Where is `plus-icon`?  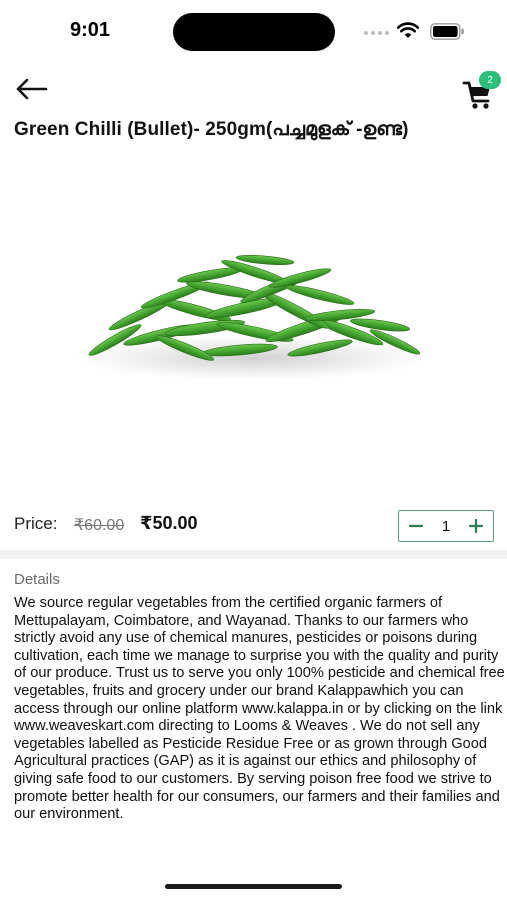
plus-icon is located at coordinates (476, 526).